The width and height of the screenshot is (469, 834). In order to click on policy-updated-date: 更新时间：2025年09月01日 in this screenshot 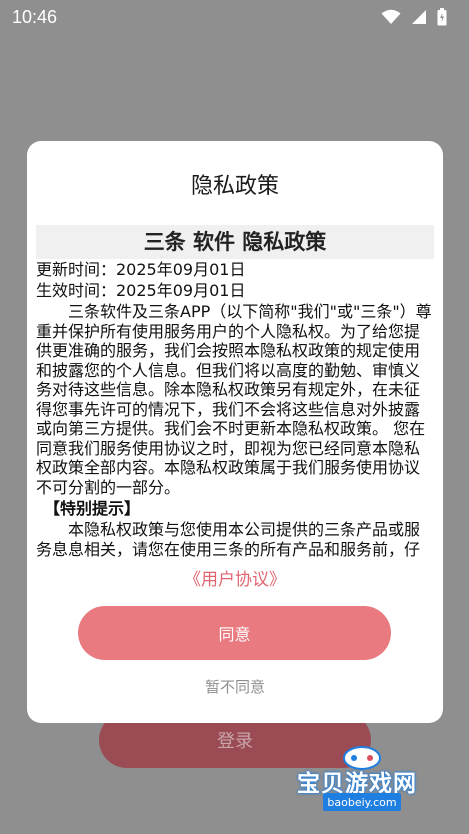, I will do `click(141, 269)`.